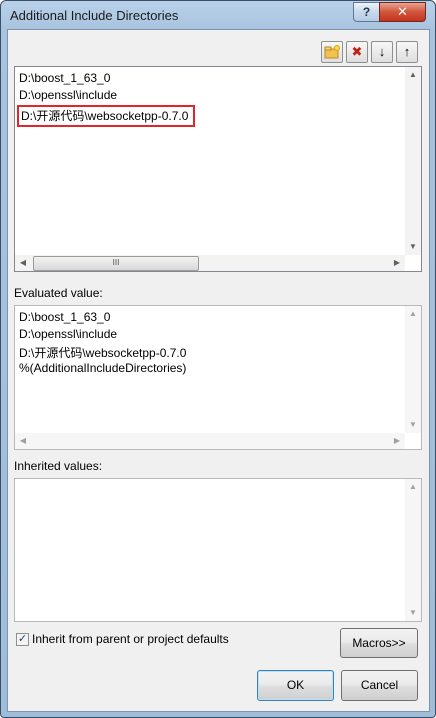 This screenshot has height=718, width=436. What do you see at coordinates (357, 52) in the screenshot?
I see `delete-button: ✖` at bounding box center [357, 52].